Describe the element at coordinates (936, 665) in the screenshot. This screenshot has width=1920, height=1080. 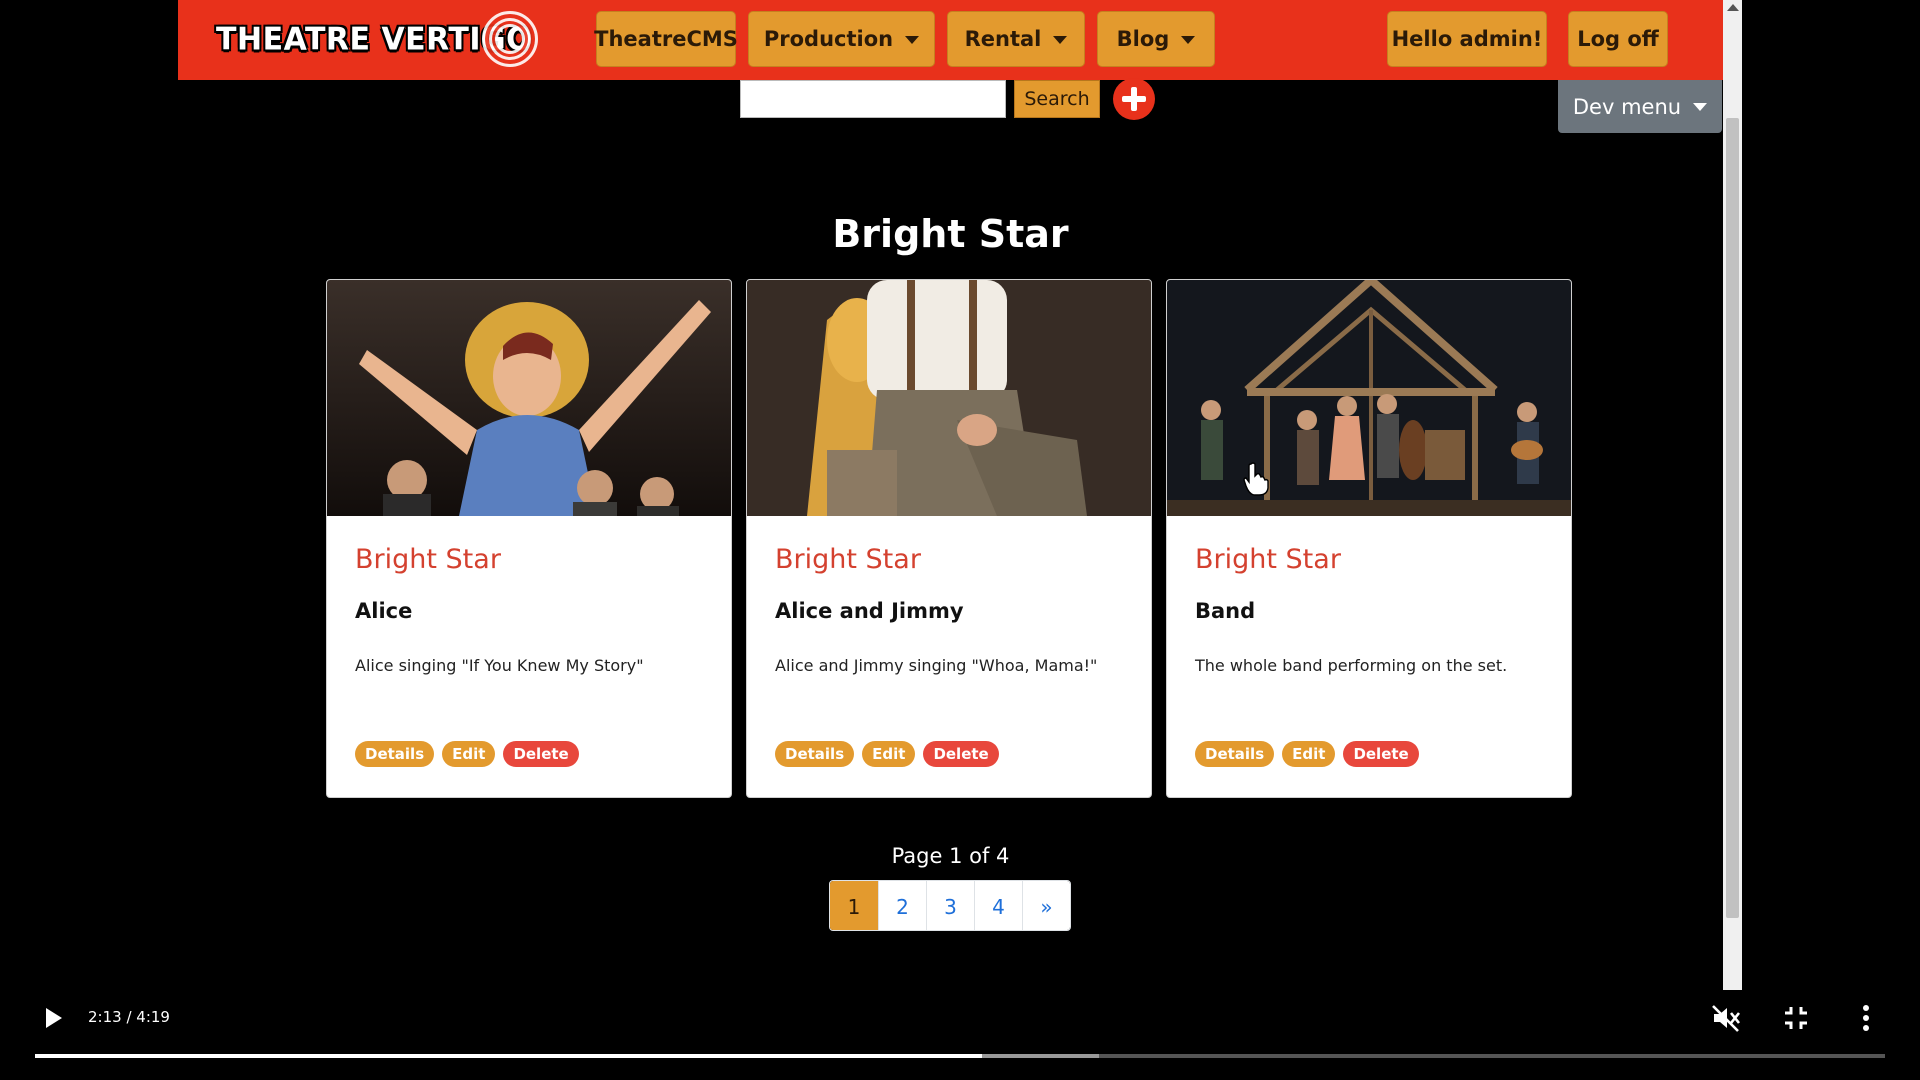
I see `card-description: Alice and Jimmy singing "Whoa, Mama!"` at that location.